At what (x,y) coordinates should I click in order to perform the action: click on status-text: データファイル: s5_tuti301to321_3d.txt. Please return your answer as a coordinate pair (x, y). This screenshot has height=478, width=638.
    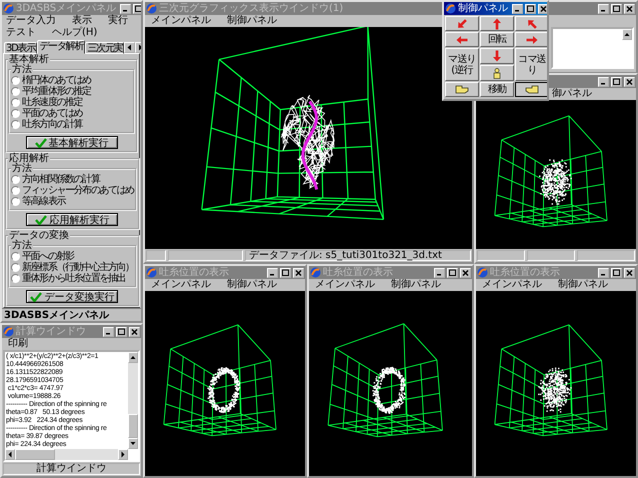
    Looking at the image, I should click on (358, 255).